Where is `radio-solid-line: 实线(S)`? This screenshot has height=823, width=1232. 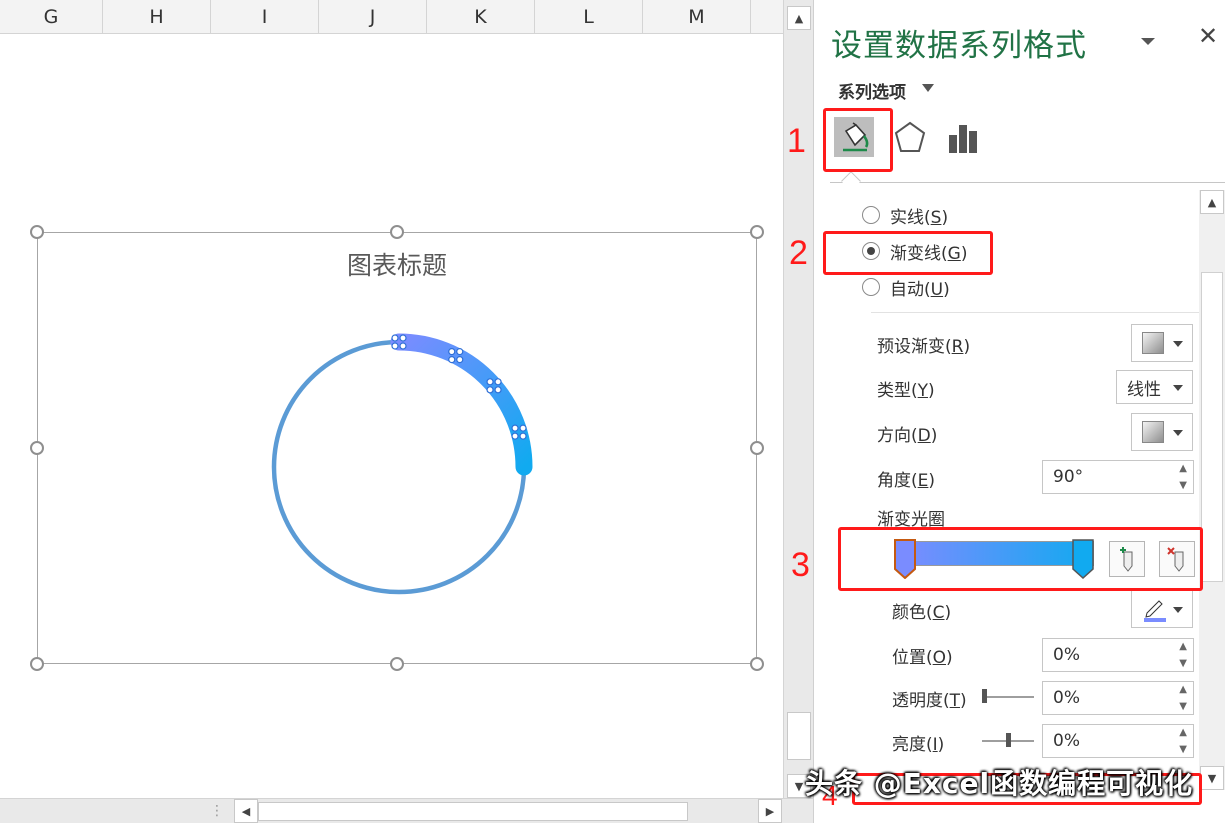
radio-solid-line: 实线(S) is located at coordinates (905, 215).